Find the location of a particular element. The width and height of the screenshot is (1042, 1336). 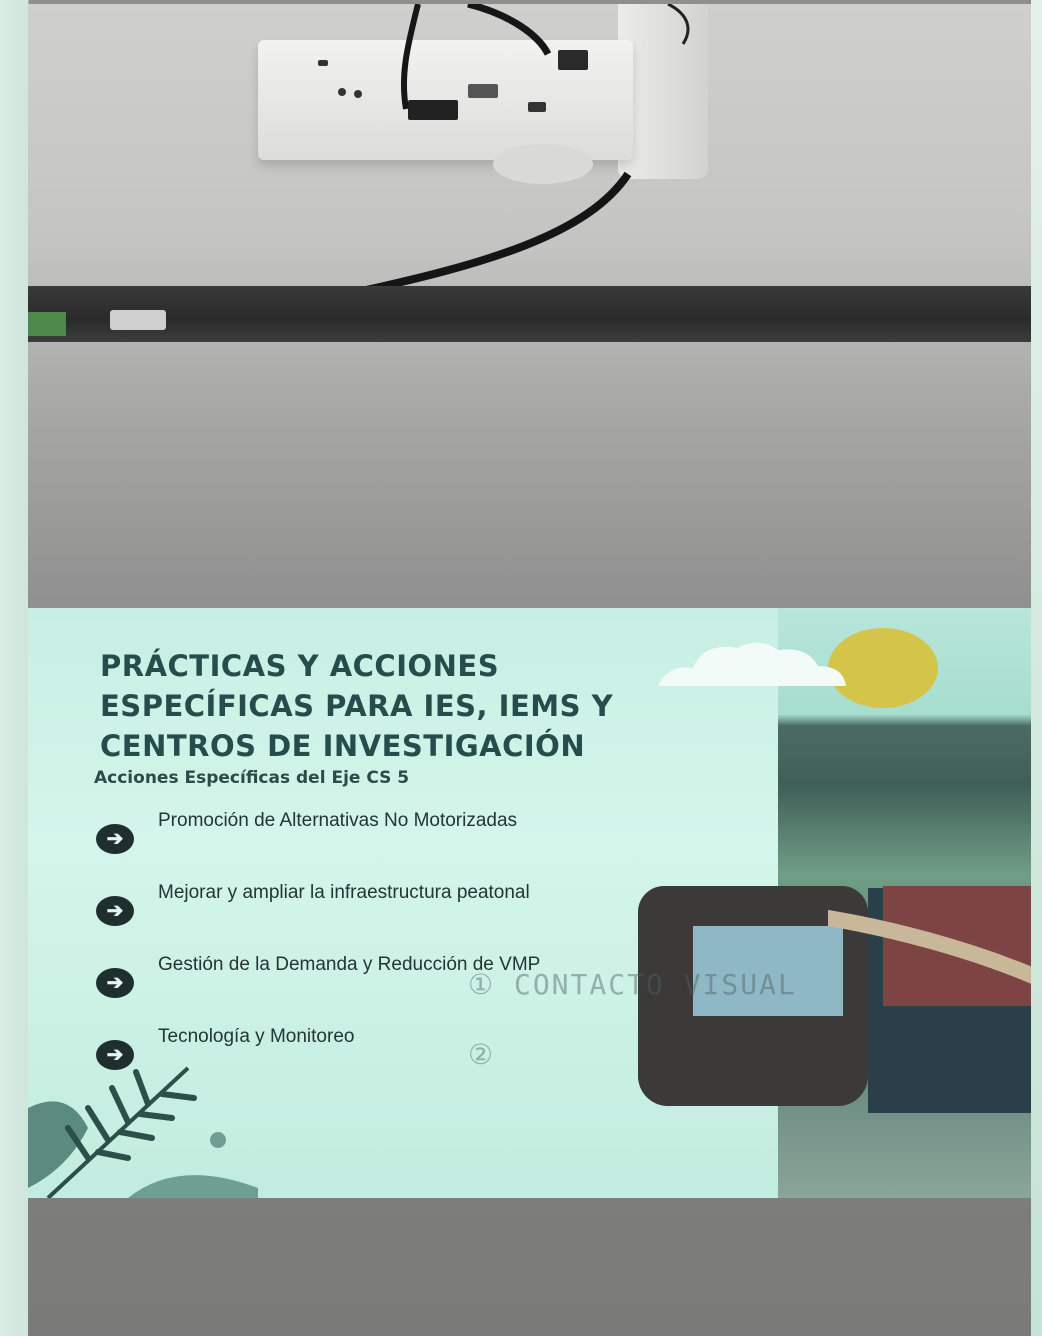

right-edge-strip is located at coordinates (1036, 668).